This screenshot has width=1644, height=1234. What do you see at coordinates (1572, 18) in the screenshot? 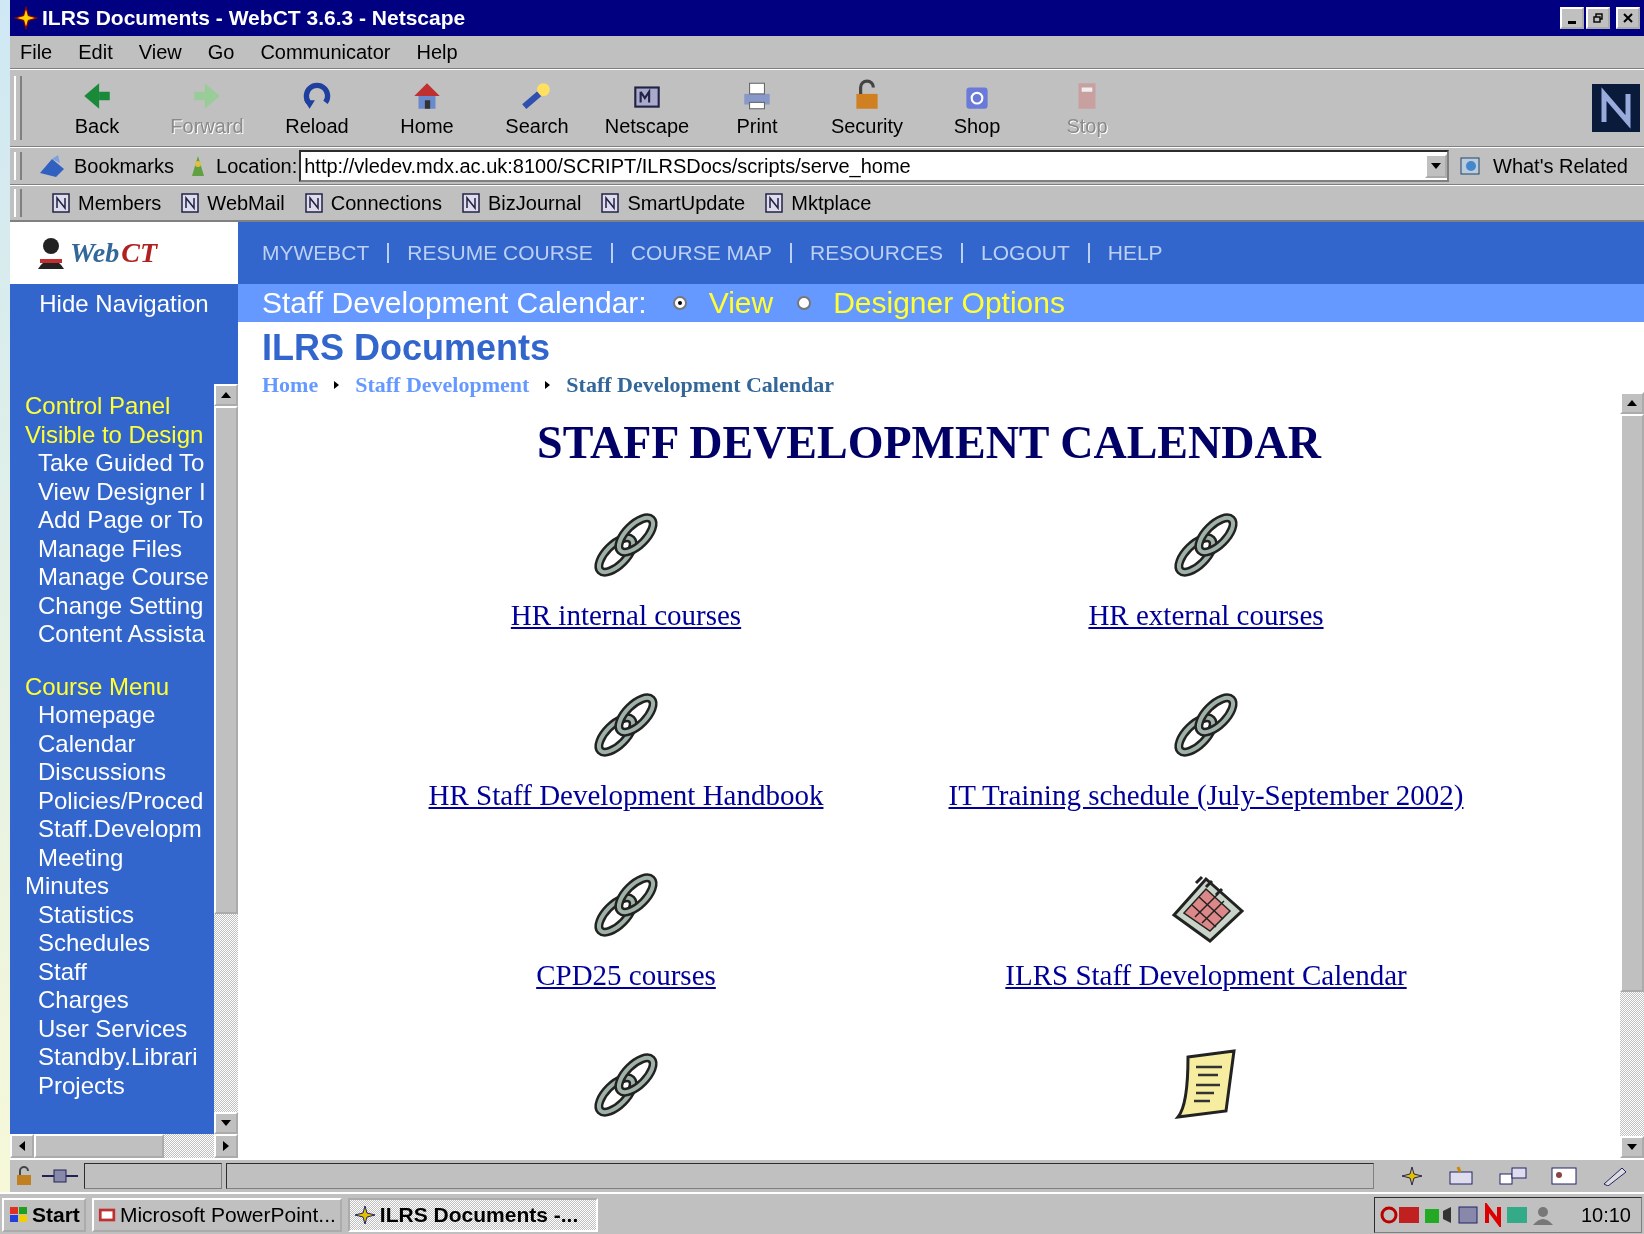
I see `minimize-button` at bounding box center [1572, 18].